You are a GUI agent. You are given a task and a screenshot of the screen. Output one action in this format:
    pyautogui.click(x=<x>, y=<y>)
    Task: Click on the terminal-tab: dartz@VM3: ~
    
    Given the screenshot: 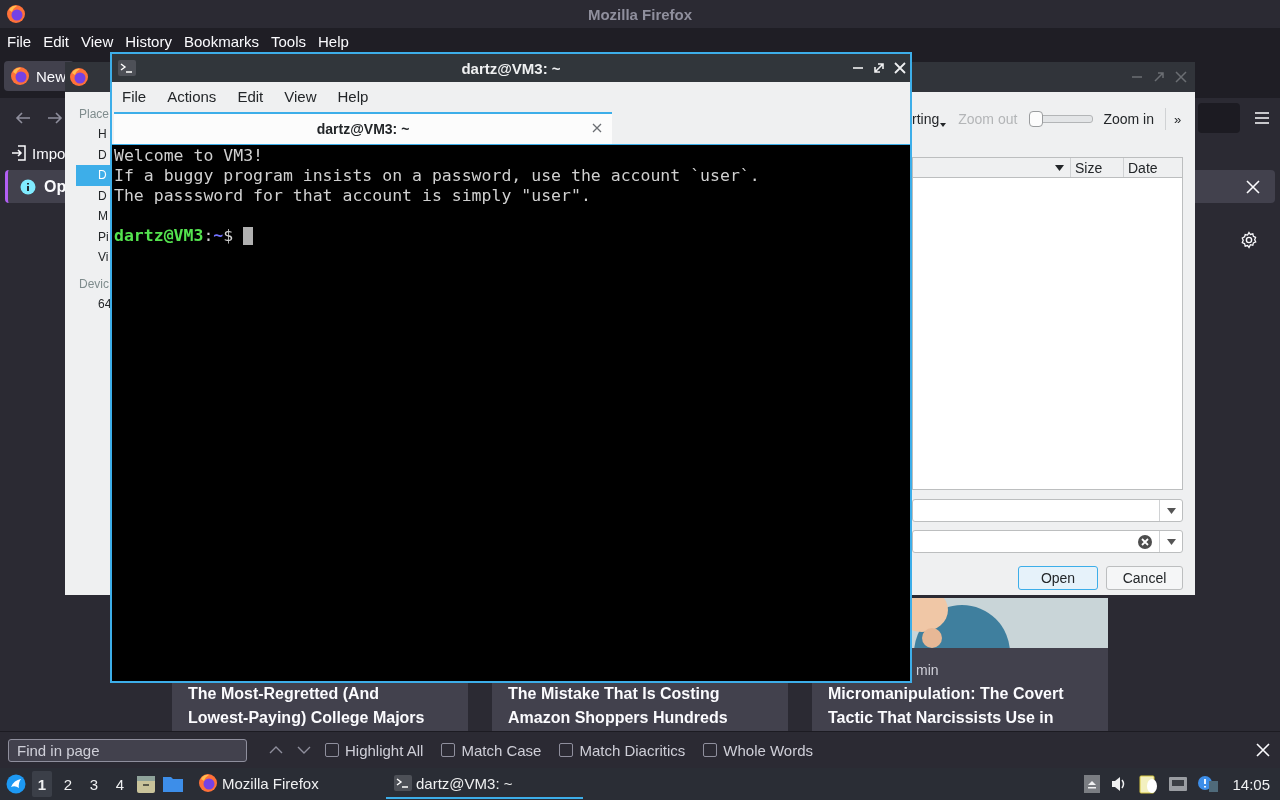 What is the action you would take?
    pyautogui.click(x=363, y=128)
    